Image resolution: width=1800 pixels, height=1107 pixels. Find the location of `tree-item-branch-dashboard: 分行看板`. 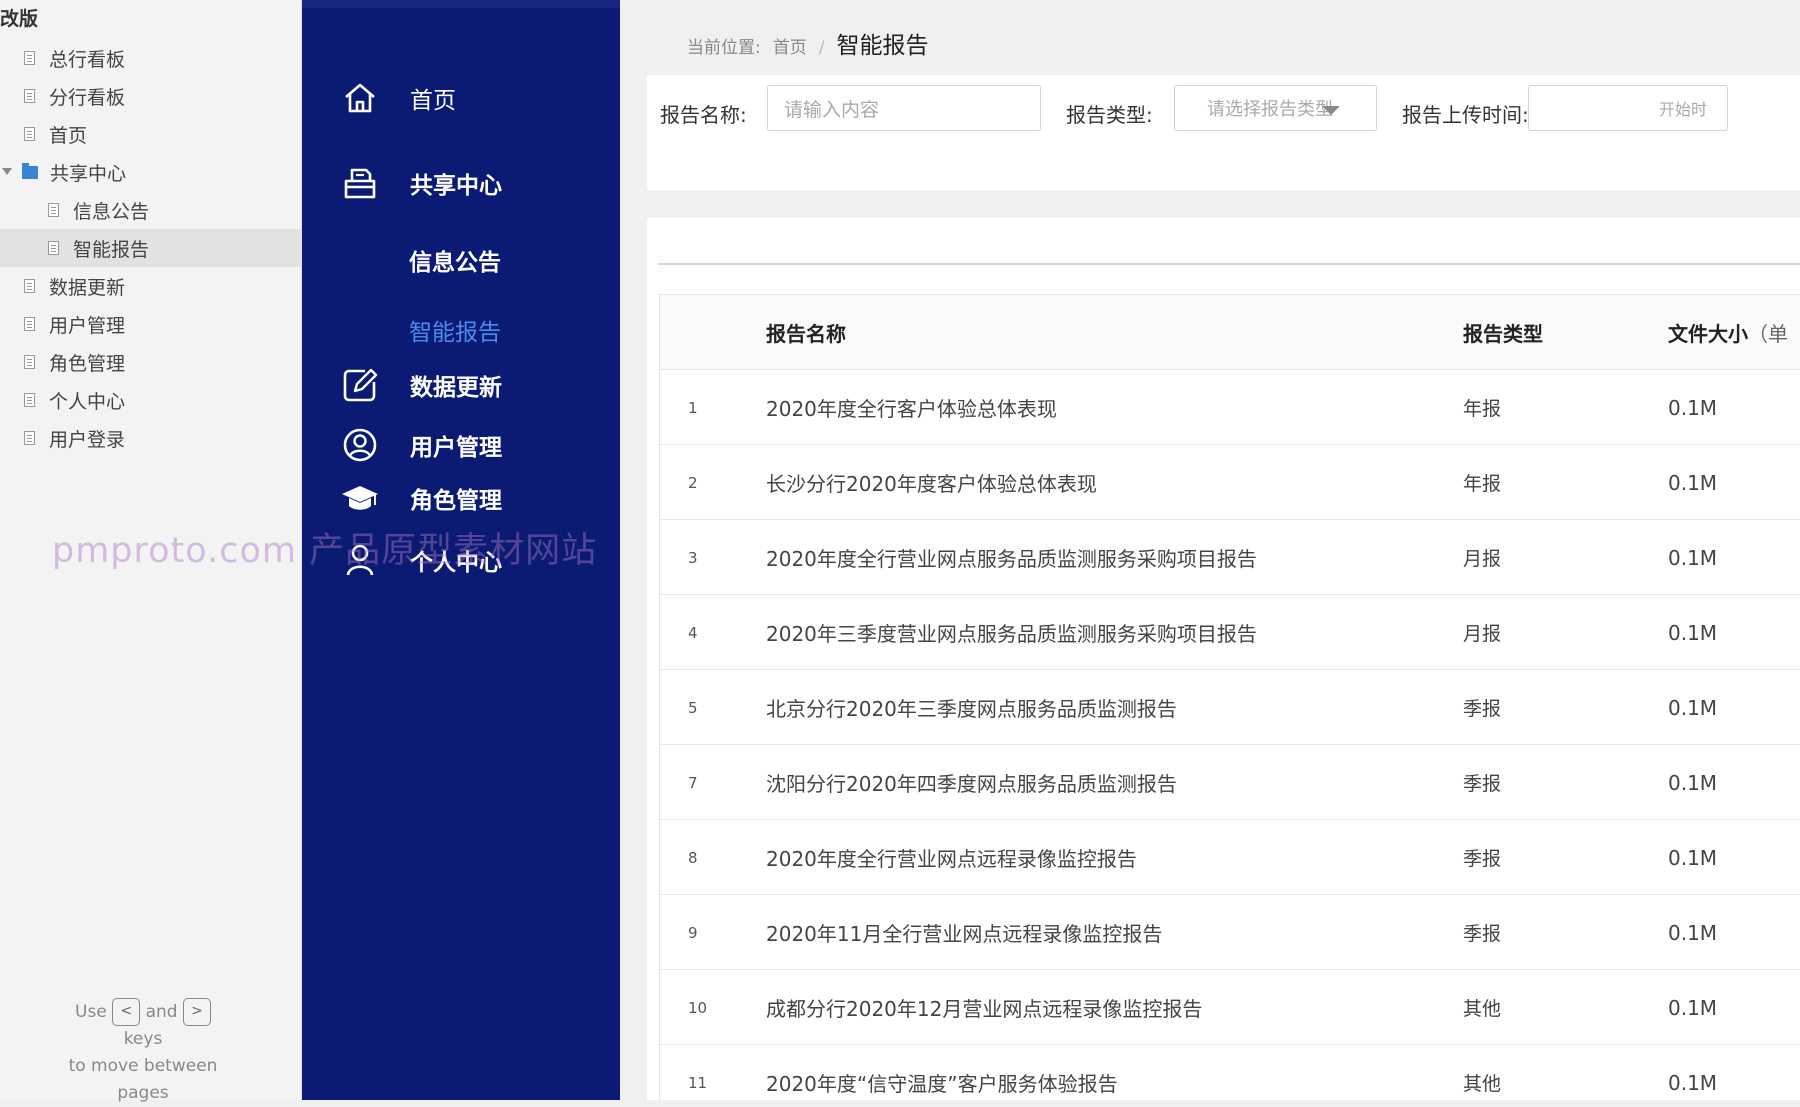

tree-item-branch-dashboard: 分行看板 is located at coordinates (151, 96).